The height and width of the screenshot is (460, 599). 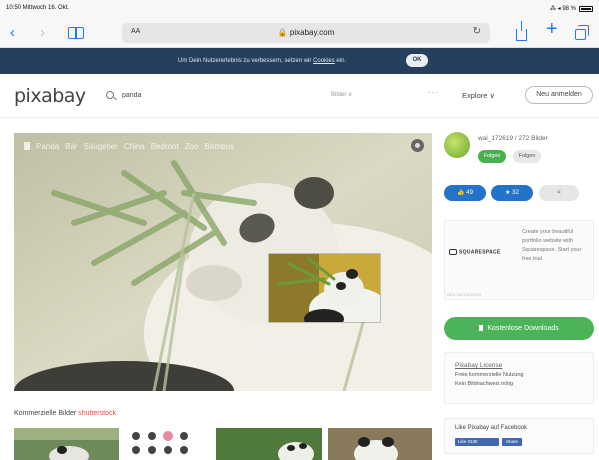 What do you see at coordinates (134, 146) in the screenshot?
I see `tag-item: China` at bounding box center [134, 146].